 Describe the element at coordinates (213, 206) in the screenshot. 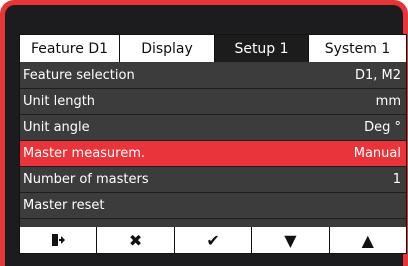

I see `row-master-reset: Master reset` at that location.